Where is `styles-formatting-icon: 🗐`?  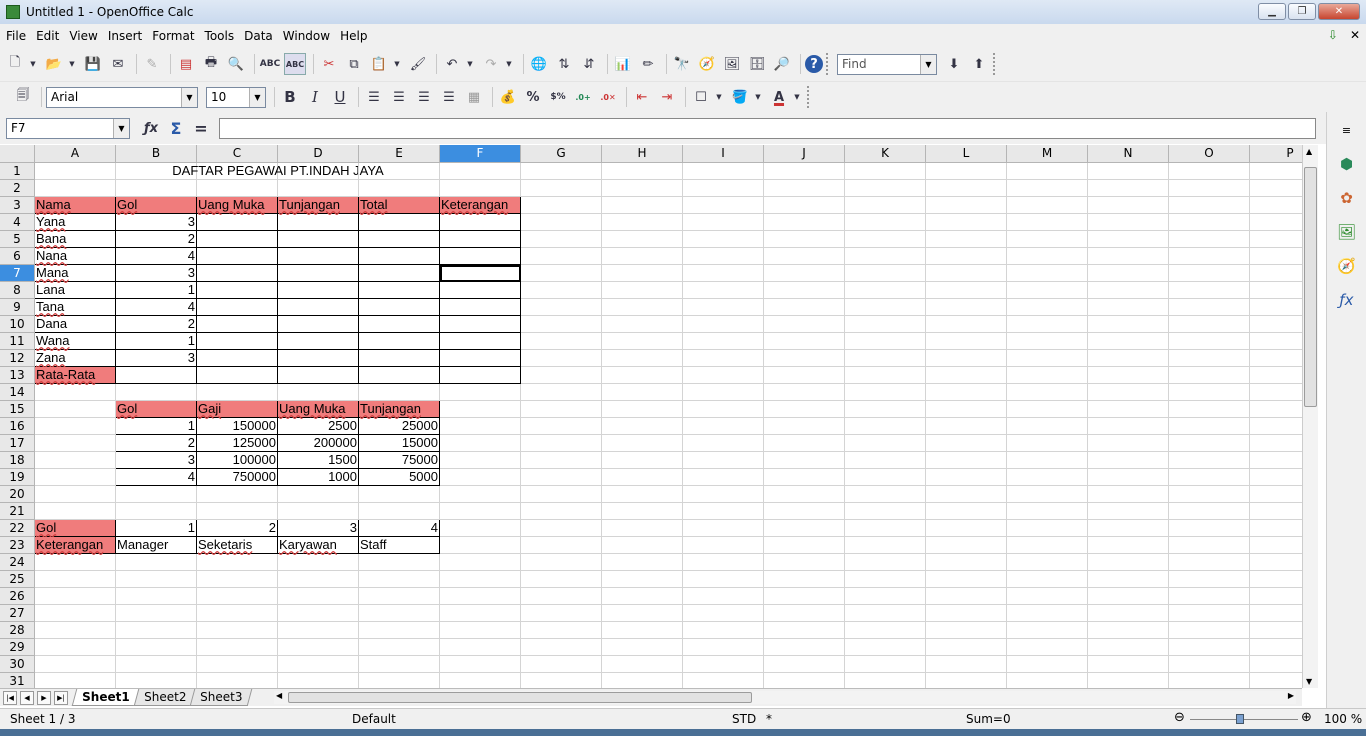 styles-formatting-icon: 🗐 is located at coordinates (23, 97).